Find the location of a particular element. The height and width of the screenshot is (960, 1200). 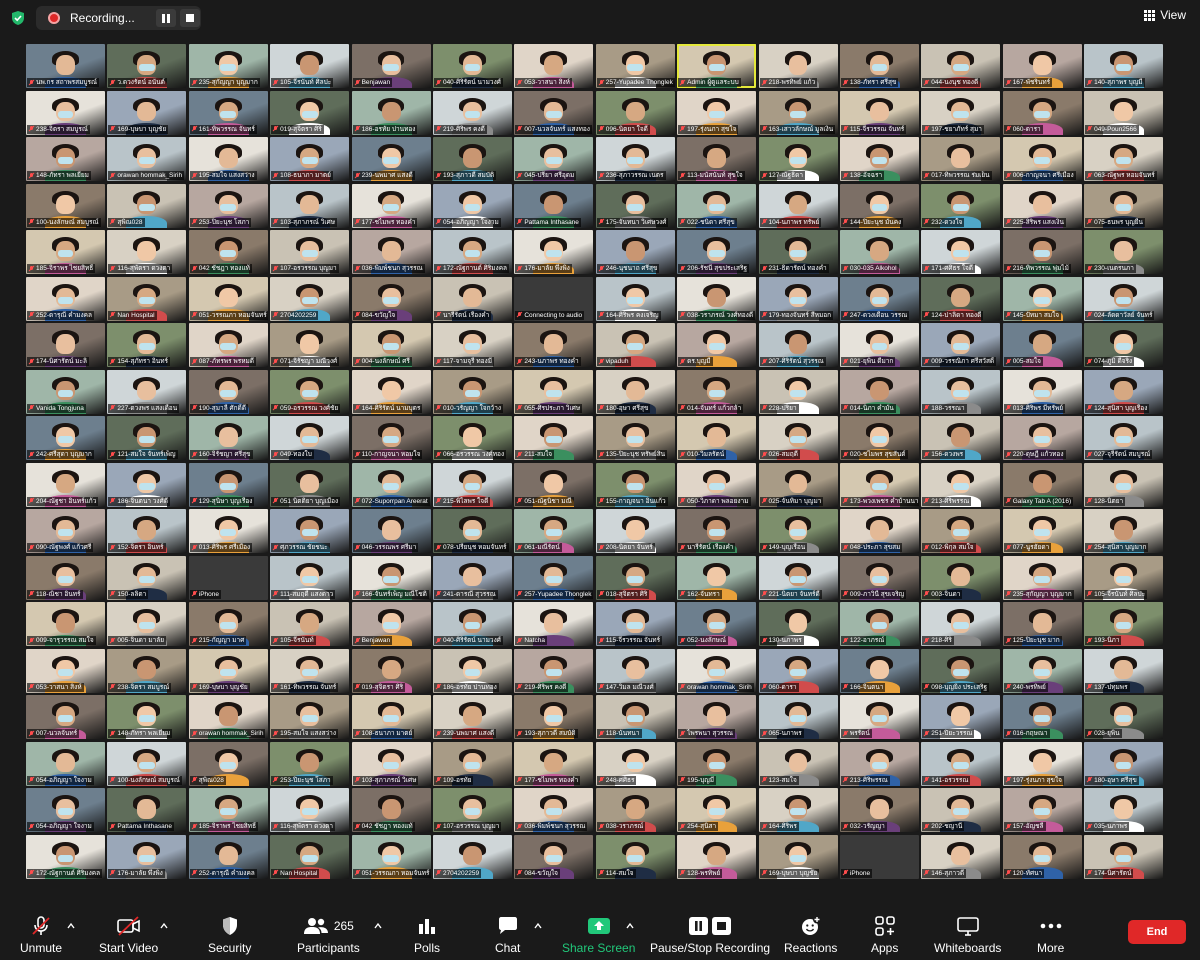

participant-tile: 025-จันทิมา บุญมา is located at coordinates (798, 484).